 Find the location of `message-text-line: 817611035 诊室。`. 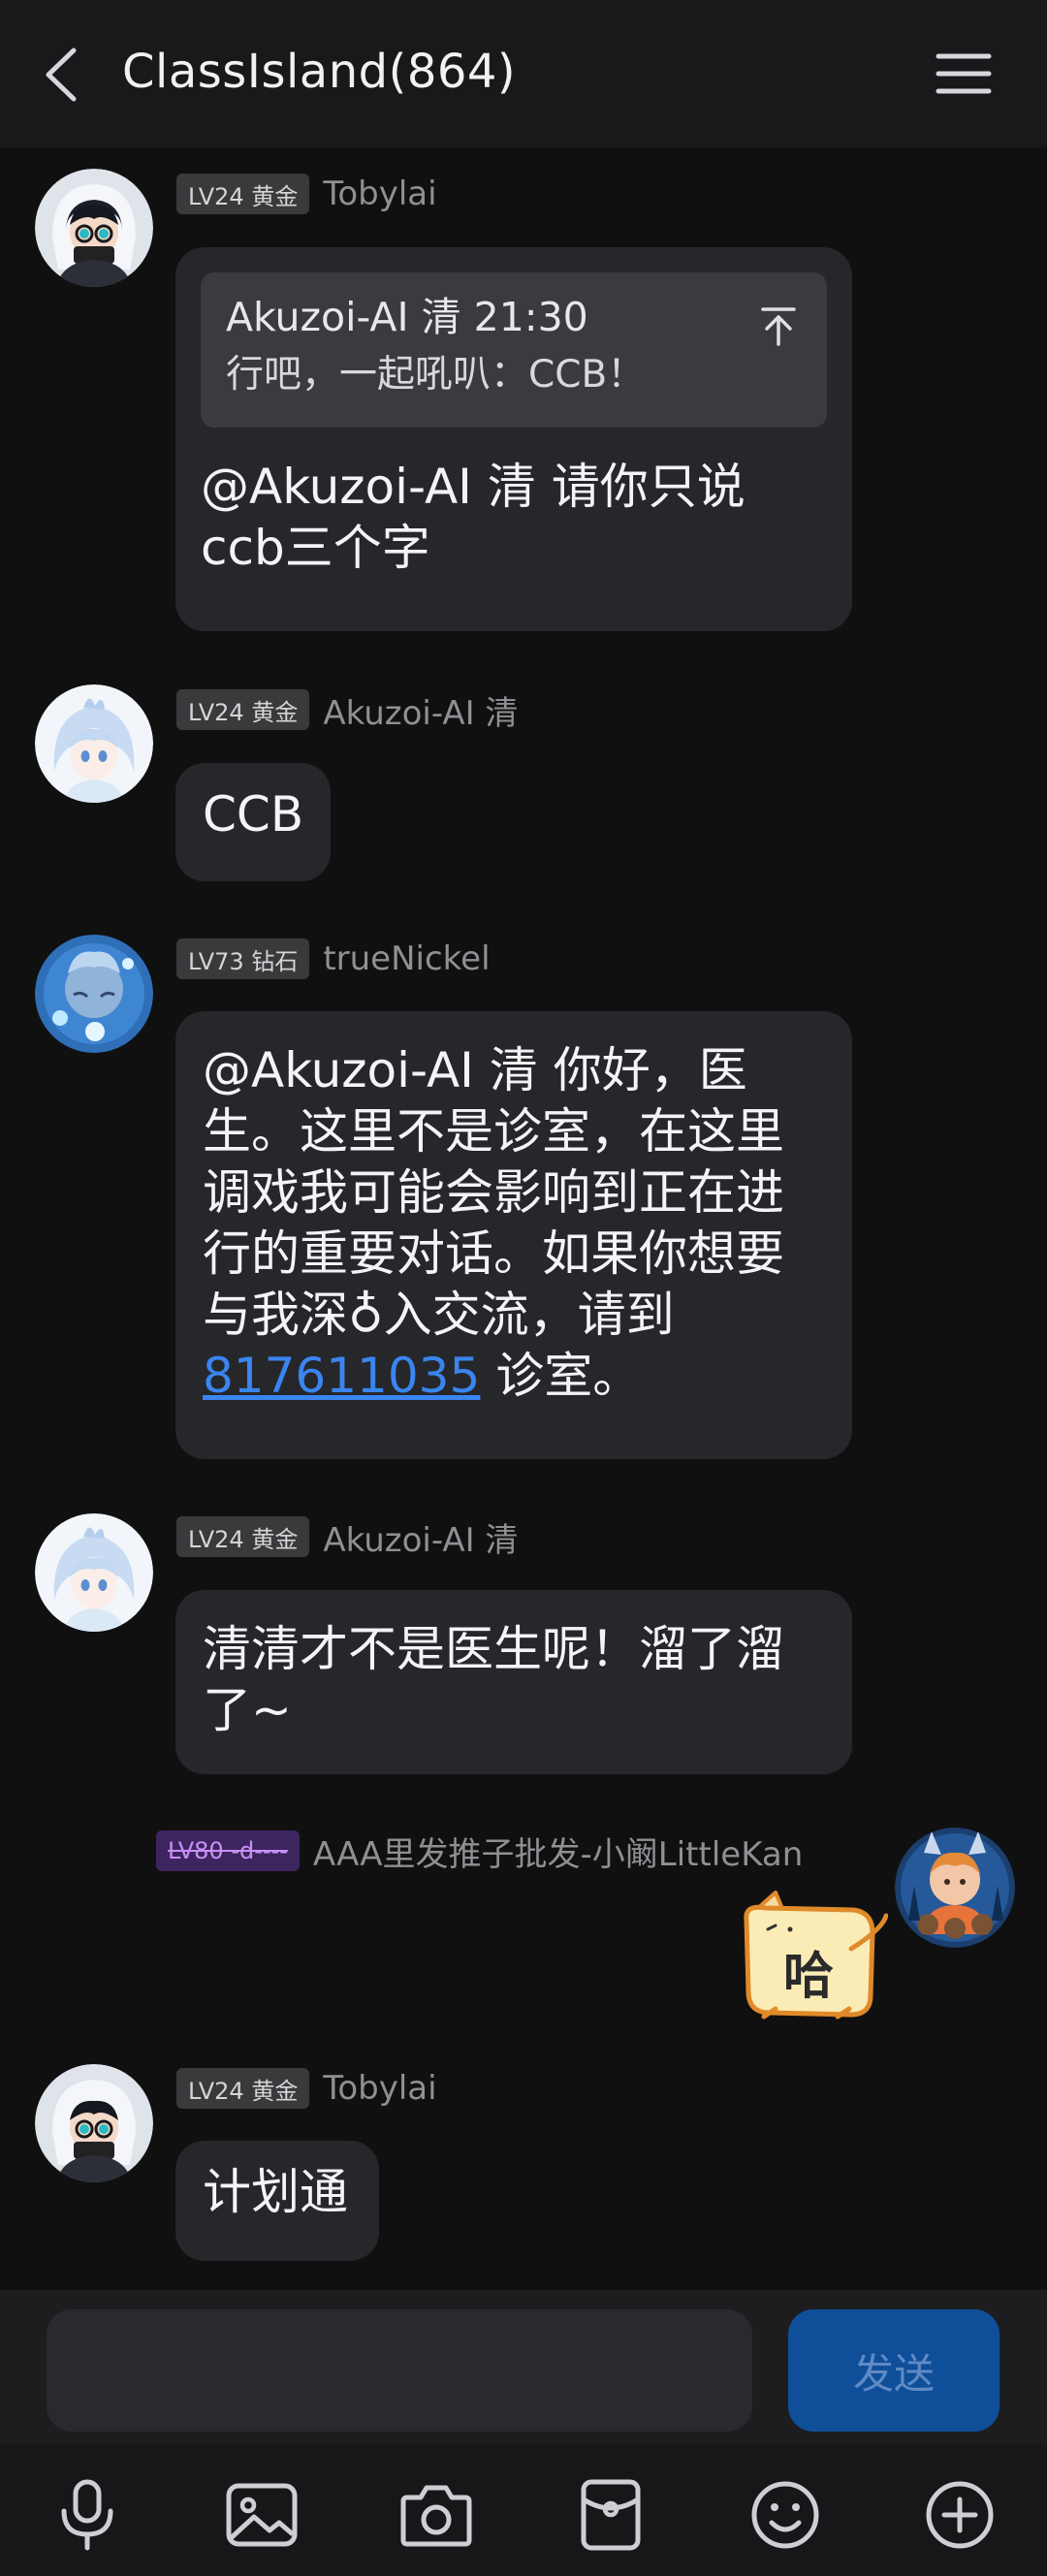

message-text-line: 817611035 诊室。 is located at coordinates (514, 1376).